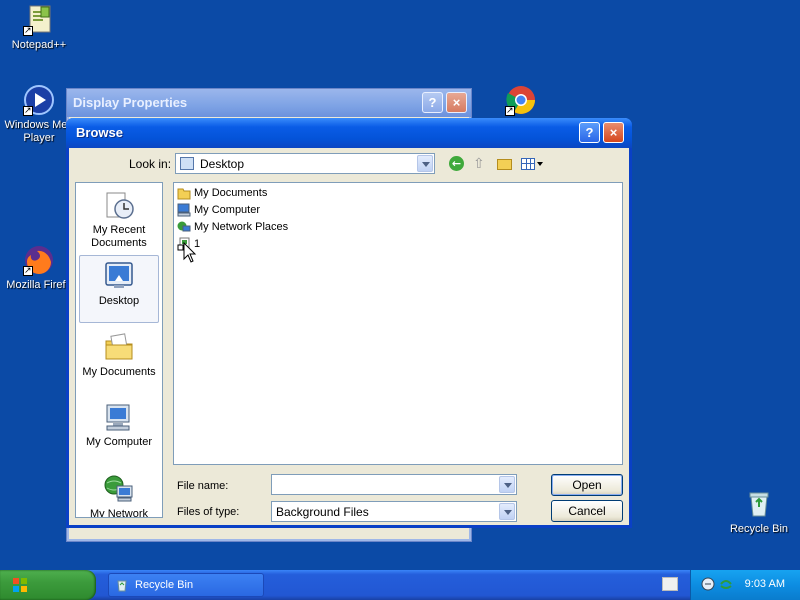 Image resolution: width=800 pixels, height=600 pixels. What do you see at coordinates (322, 512) in the screenshot?
I see `file-type-value: Background Files` at bounding box center [322, 512].